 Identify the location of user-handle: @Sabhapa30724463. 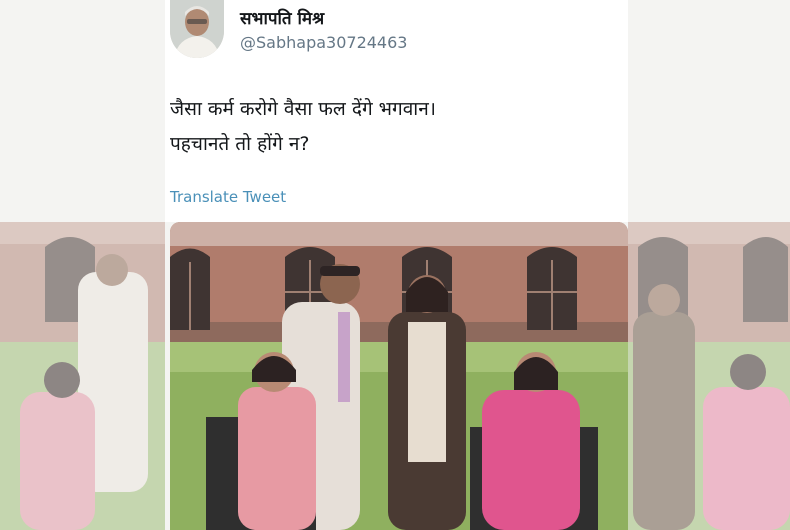
(323, 42).